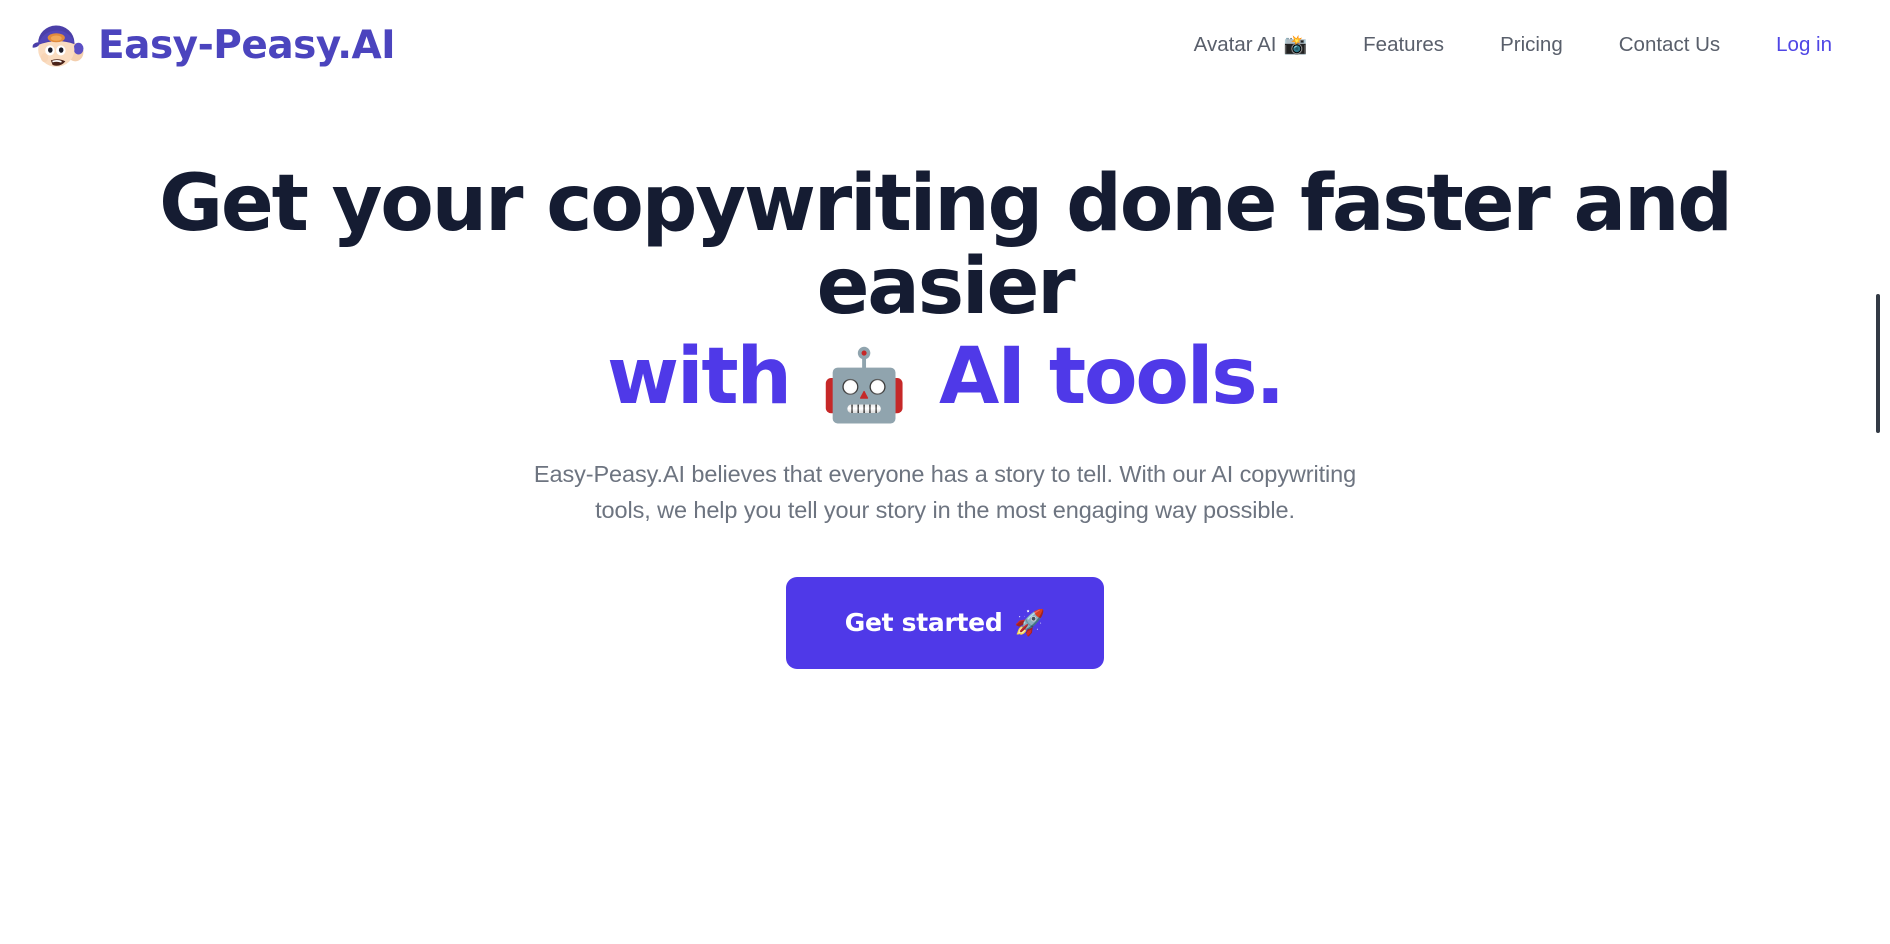  I want to click on camera-with-flash-icon: 📸, so click(1295, 45).